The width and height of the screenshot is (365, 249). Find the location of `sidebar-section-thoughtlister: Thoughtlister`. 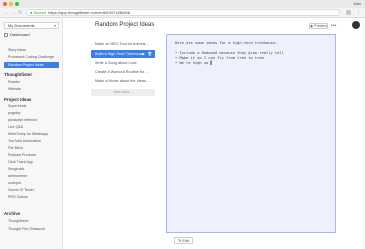

sidebar-section-thoughtlister: Thoughtlister is located at coordinates (18, 74).